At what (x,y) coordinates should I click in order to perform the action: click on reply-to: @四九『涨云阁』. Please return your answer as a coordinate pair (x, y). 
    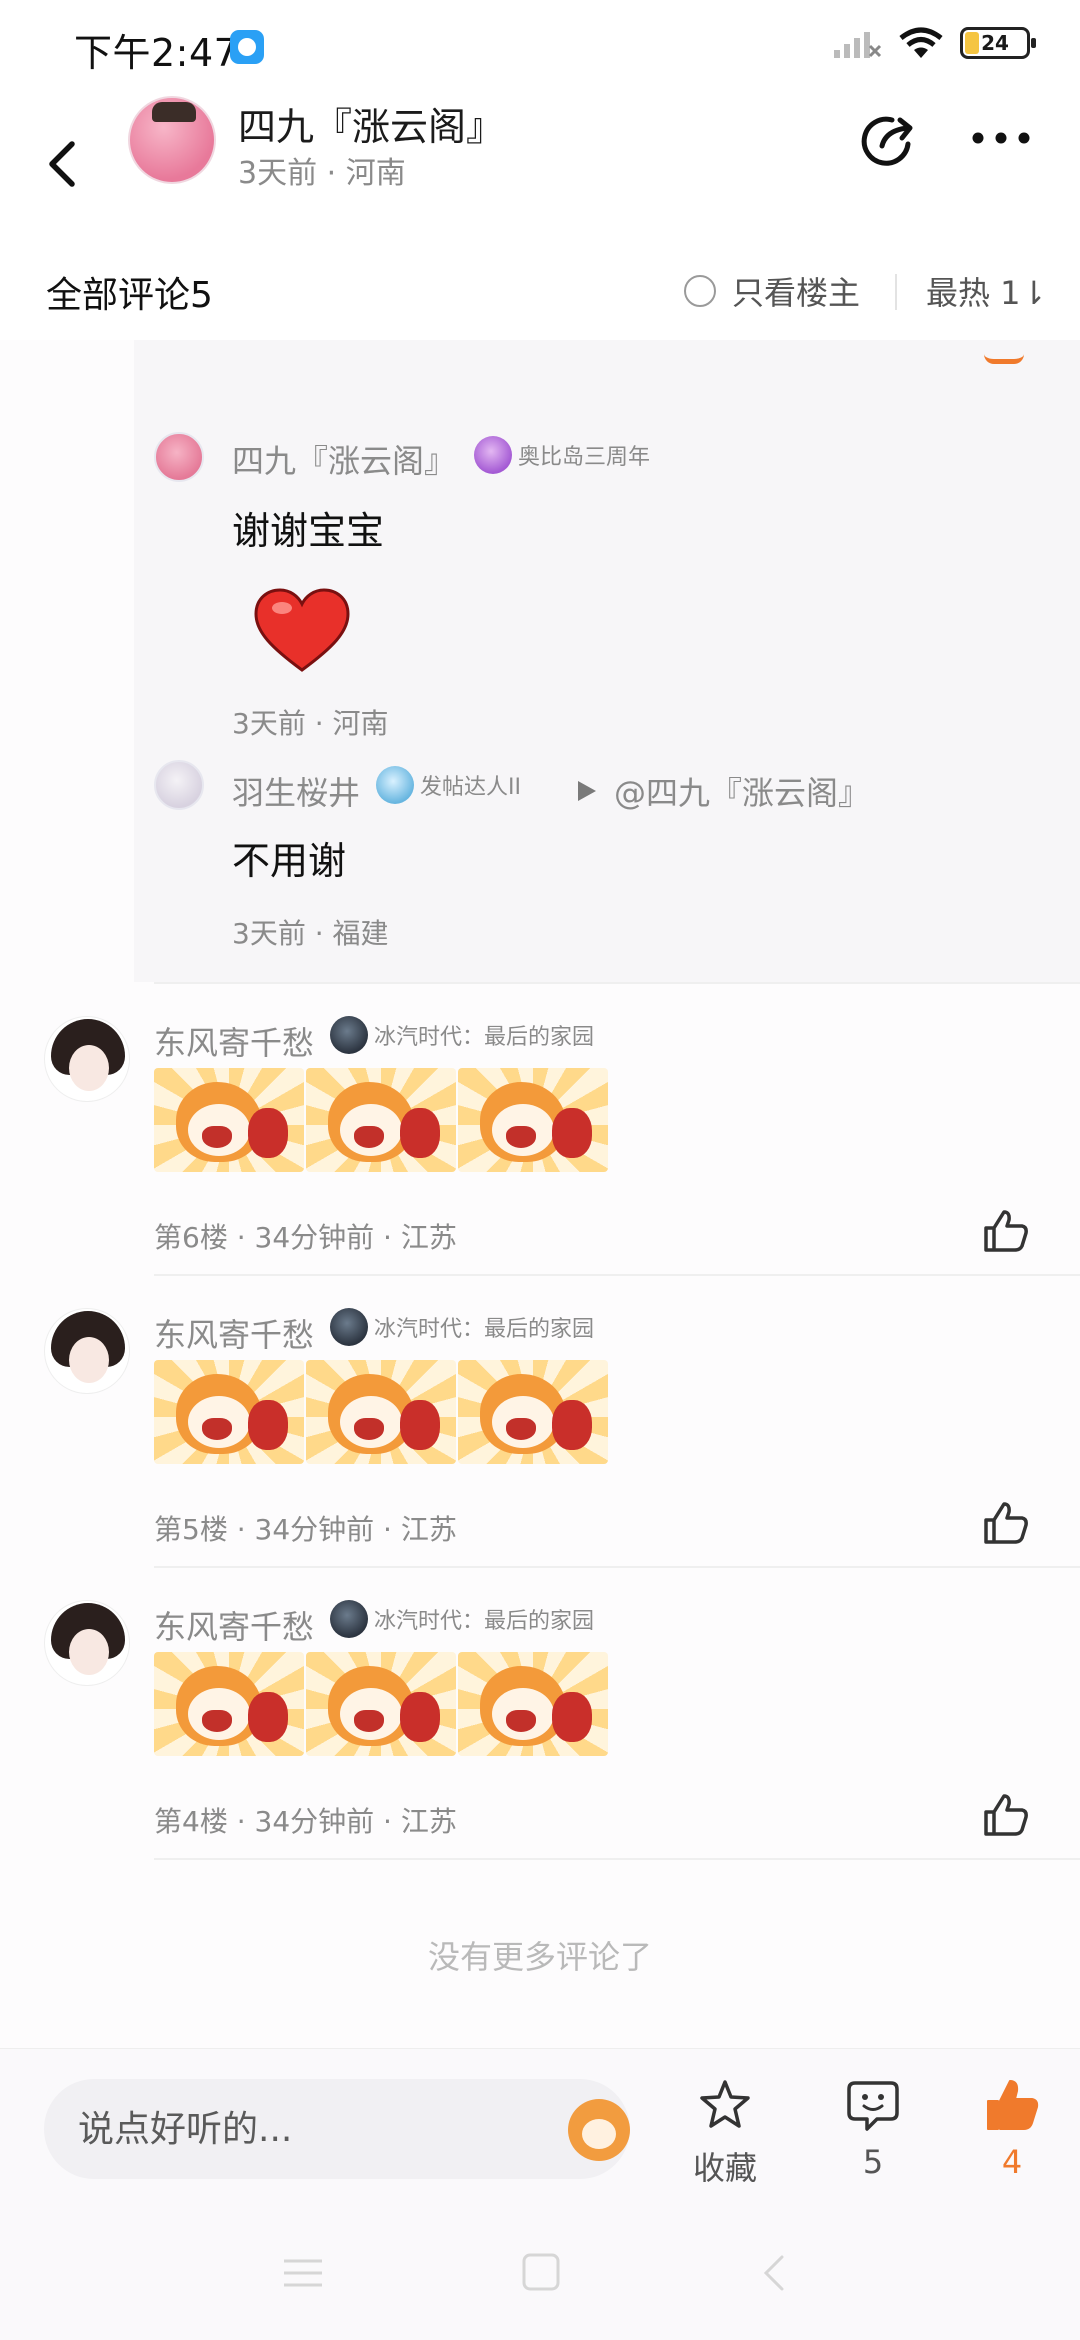
    Looking at the image, I should click on (724, 791).